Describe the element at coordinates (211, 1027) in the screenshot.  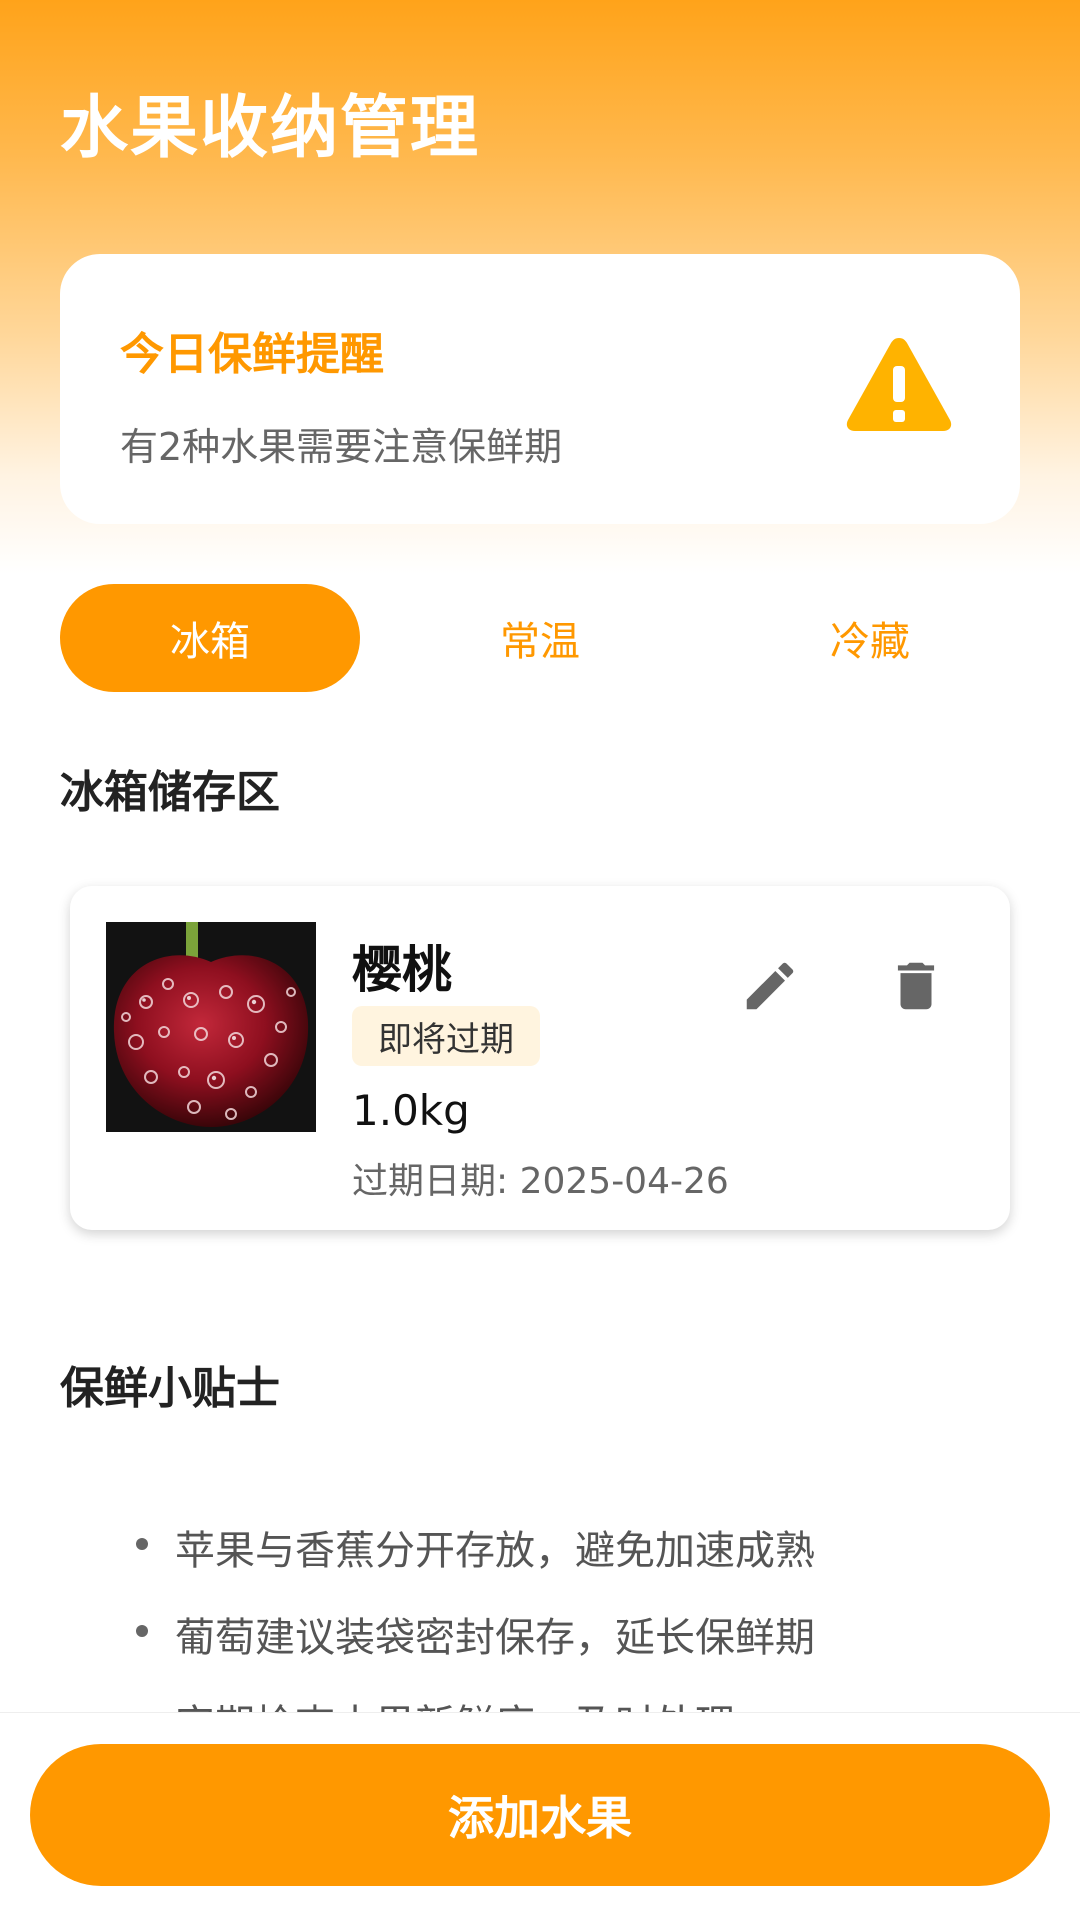
I see `fruit-image` at that location.